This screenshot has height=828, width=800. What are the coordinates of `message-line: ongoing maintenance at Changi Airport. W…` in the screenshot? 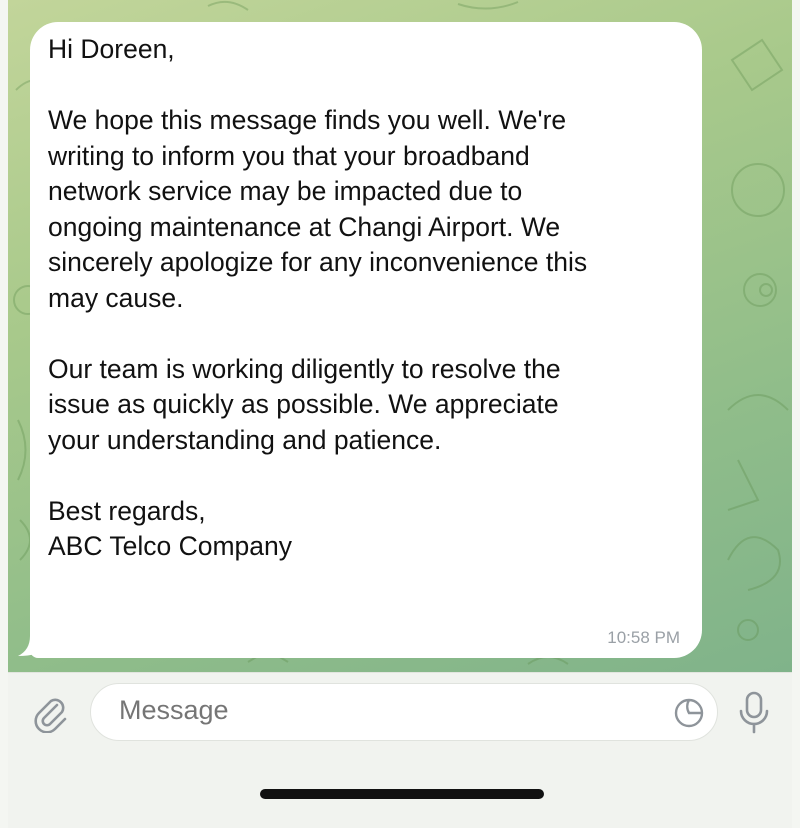 It's located at (304, 226).